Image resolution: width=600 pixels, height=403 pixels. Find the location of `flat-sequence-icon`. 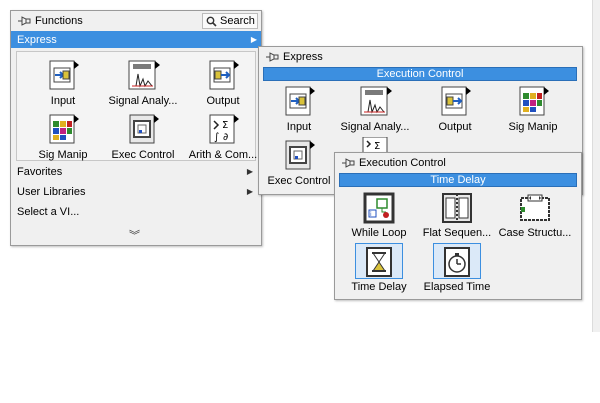

flat-sequence-icon is located at coordinates (457, 208).